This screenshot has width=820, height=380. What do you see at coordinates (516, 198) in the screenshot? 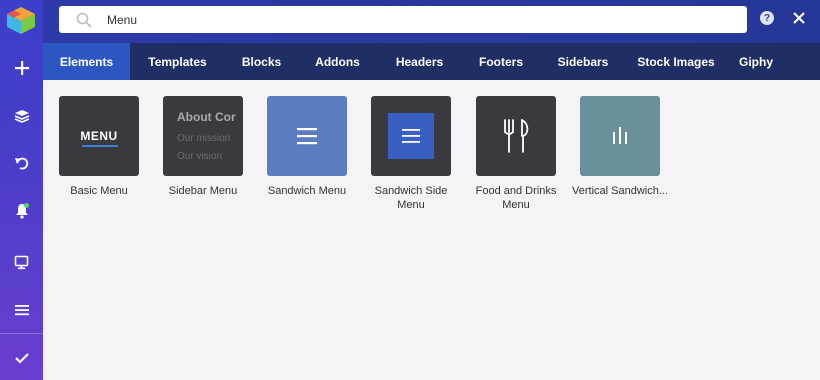
I see `element-label: Food and Drinks Menu` at bounding box center [516, 198].